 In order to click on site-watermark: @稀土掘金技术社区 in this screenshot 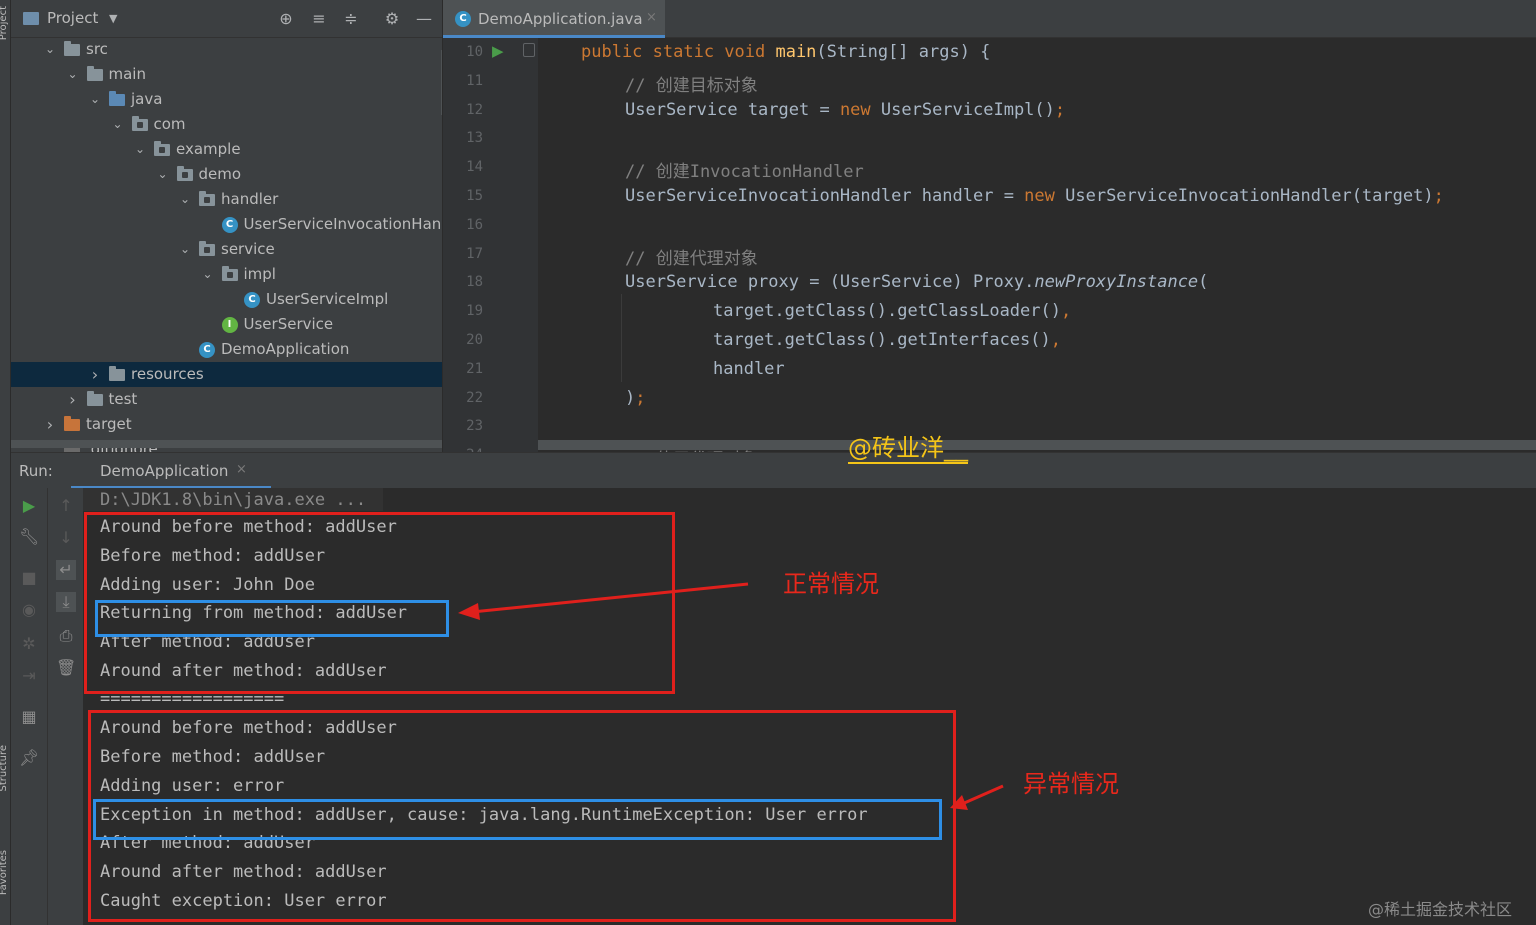, I will do `click(1440, 909)`.